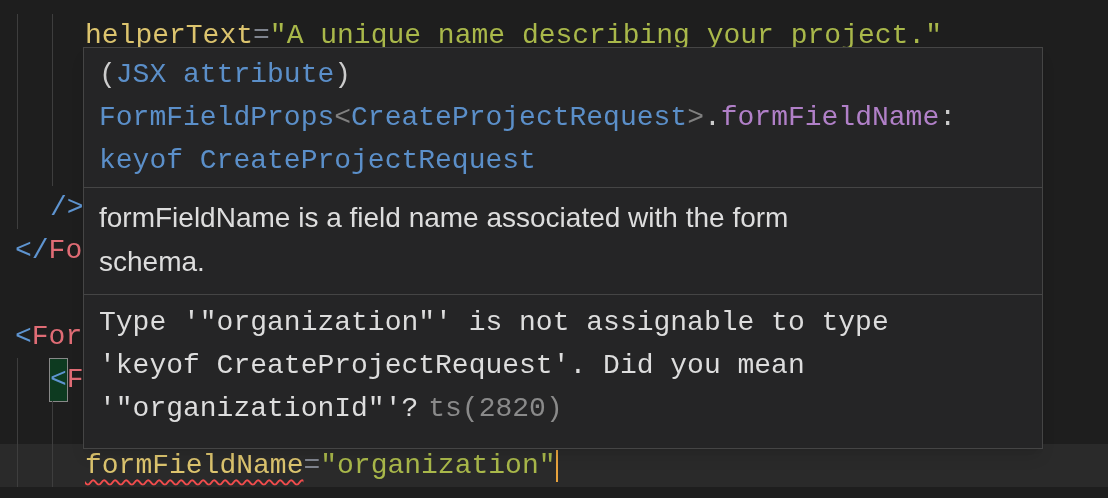 The height and width of the screenshot is (498, 1108). I want to click on angle-bracket: >, so click(695, 117).